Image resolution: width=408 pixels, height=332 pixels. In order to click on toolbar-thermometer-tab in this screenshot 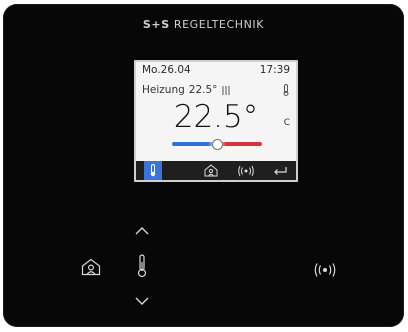, I will do `click(153, 170)`.